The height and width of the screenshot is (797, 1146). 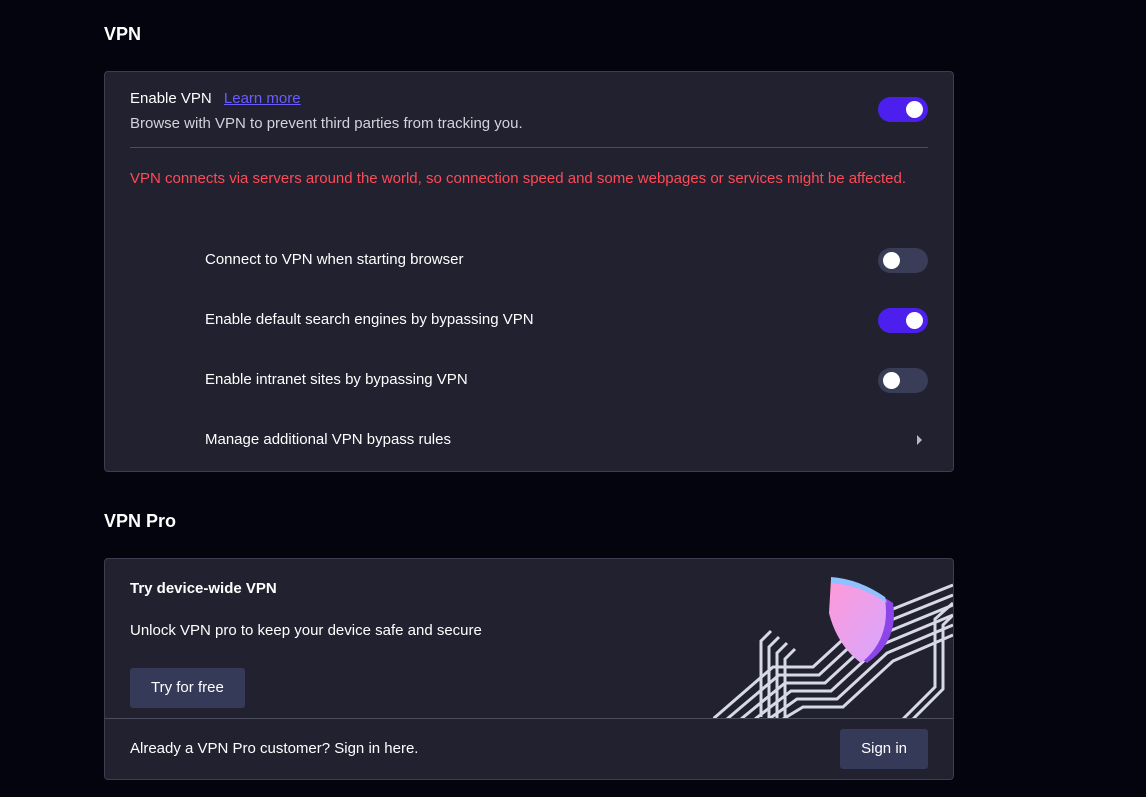 What do you see at coordinates (903, 380) in the screenshot?
I see `bypass-intranet-toggle` at bounding box center [903, 380].